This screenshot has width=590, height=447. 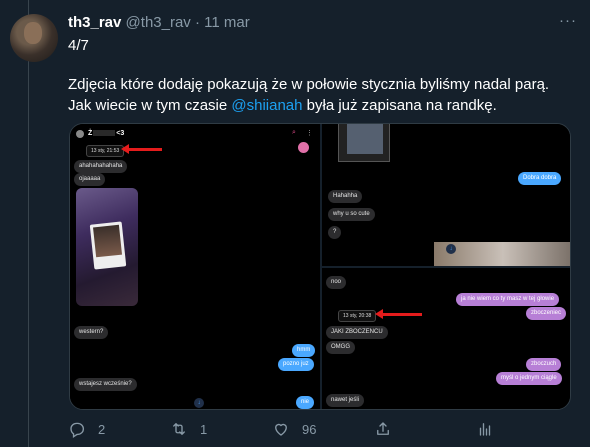 I want to click on share-icon, so click(x=383, y=428).